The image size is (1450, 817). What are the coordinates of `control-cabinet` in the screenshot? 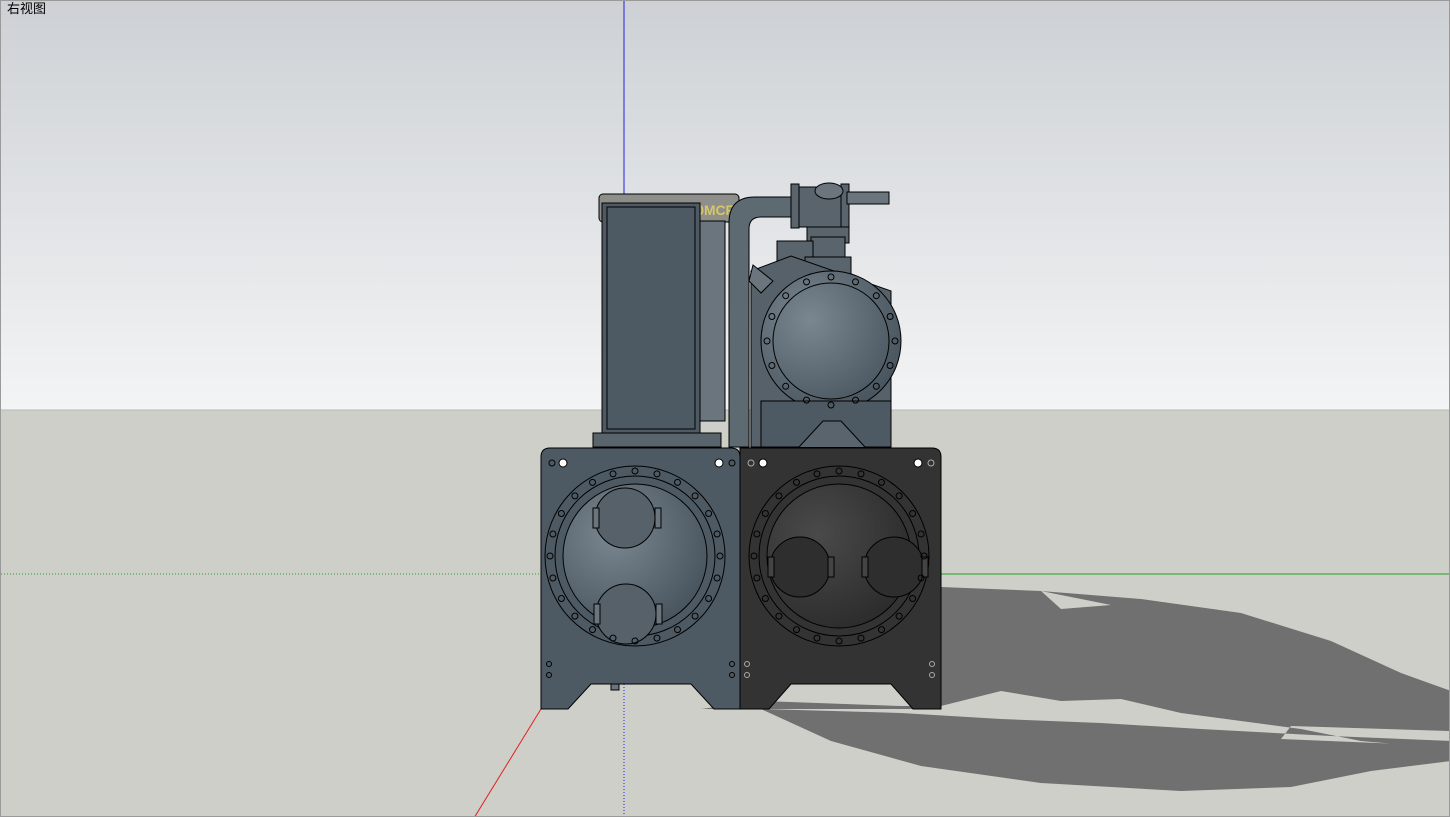 It's located at (651, 319).